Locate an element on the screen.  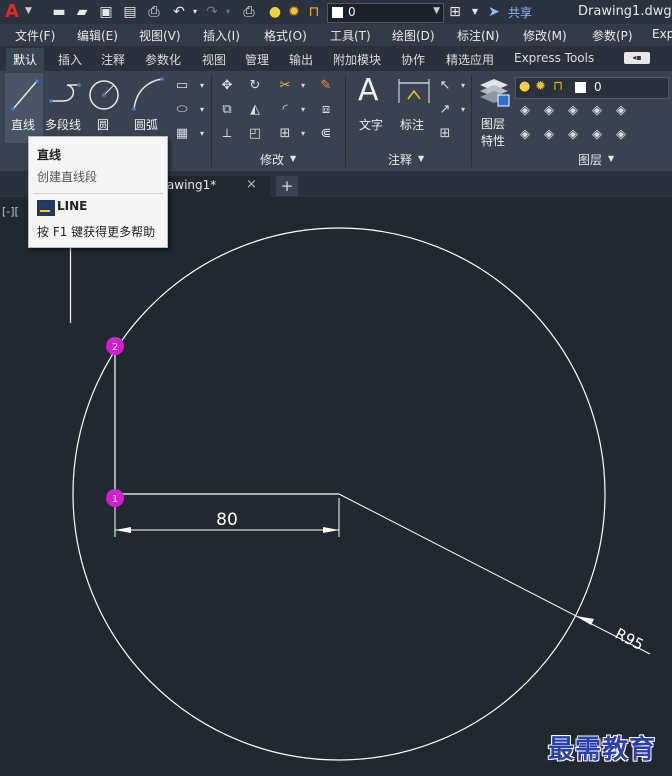
ribbon-minimize-icon: ◂▪ is located at coordinates (637, 58).